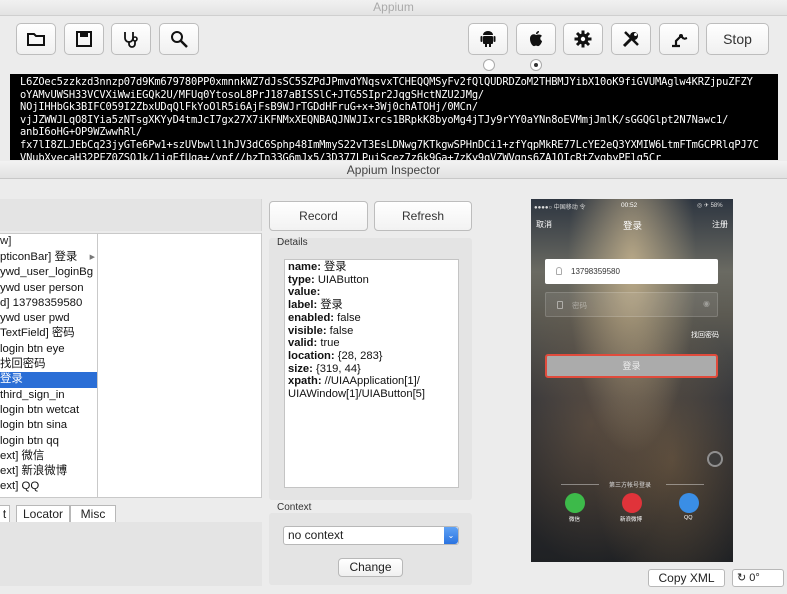 This screenshot has width=787, height=594. I want to click on details-row: label: 登录, so click(315, 305).